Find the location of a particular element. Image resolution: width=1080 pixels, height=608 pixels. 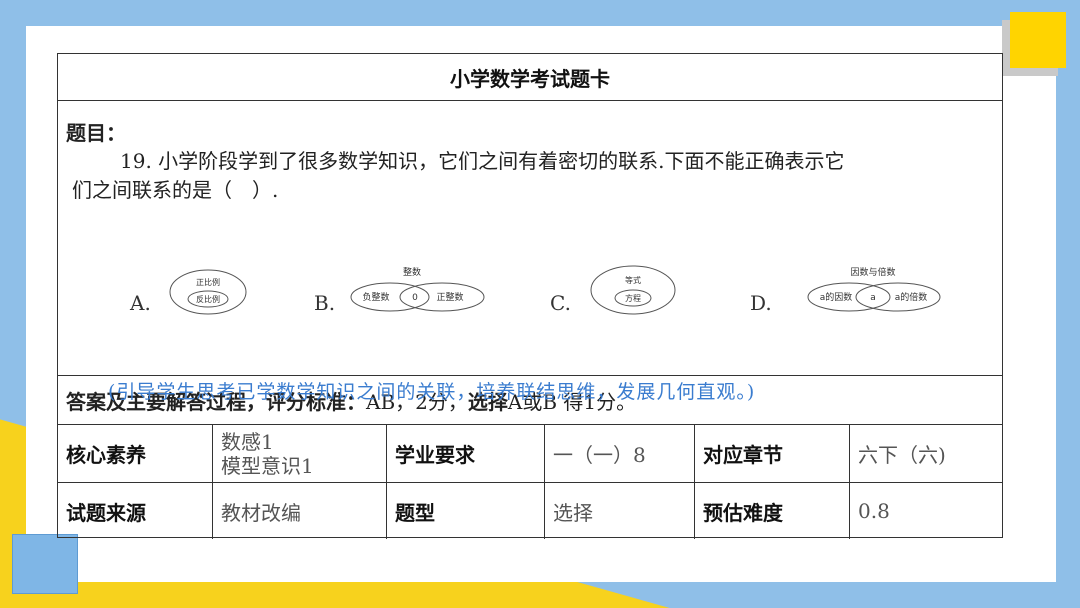

question-type-label: 题型 is located at coordinates (466, 511).